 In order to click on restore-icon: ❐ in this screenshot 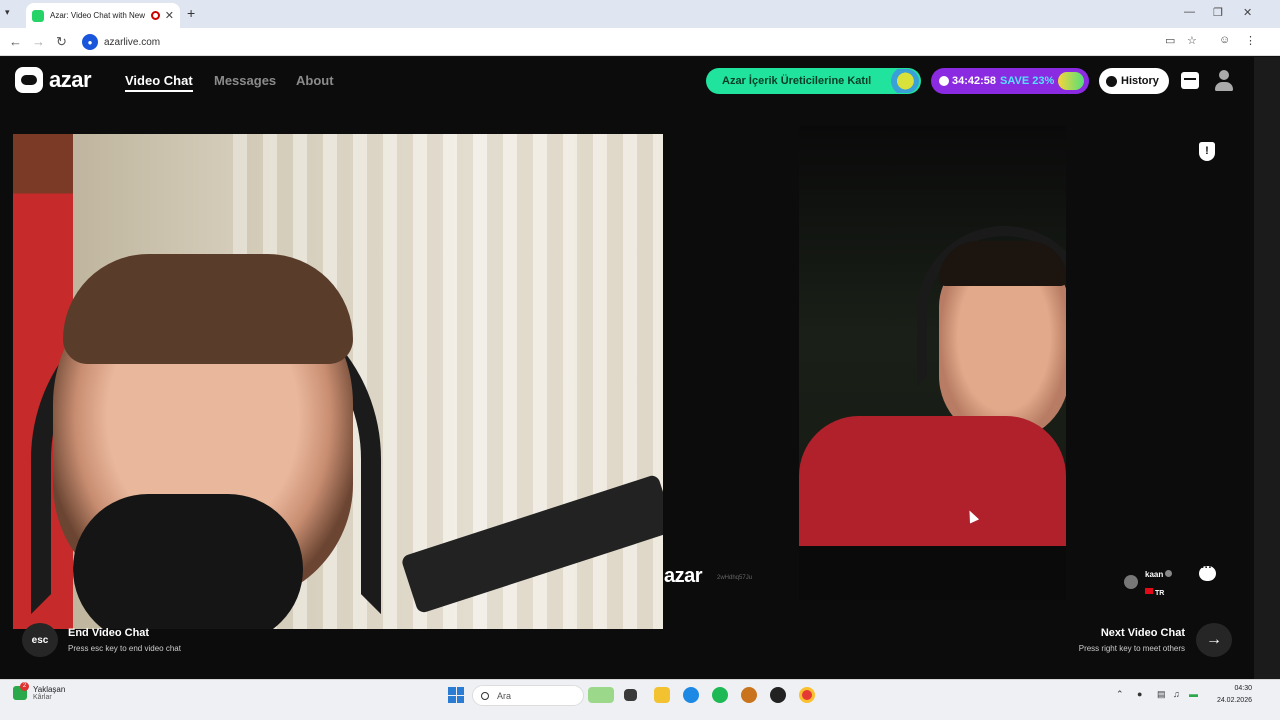, I will do `click(1218, 12)`.